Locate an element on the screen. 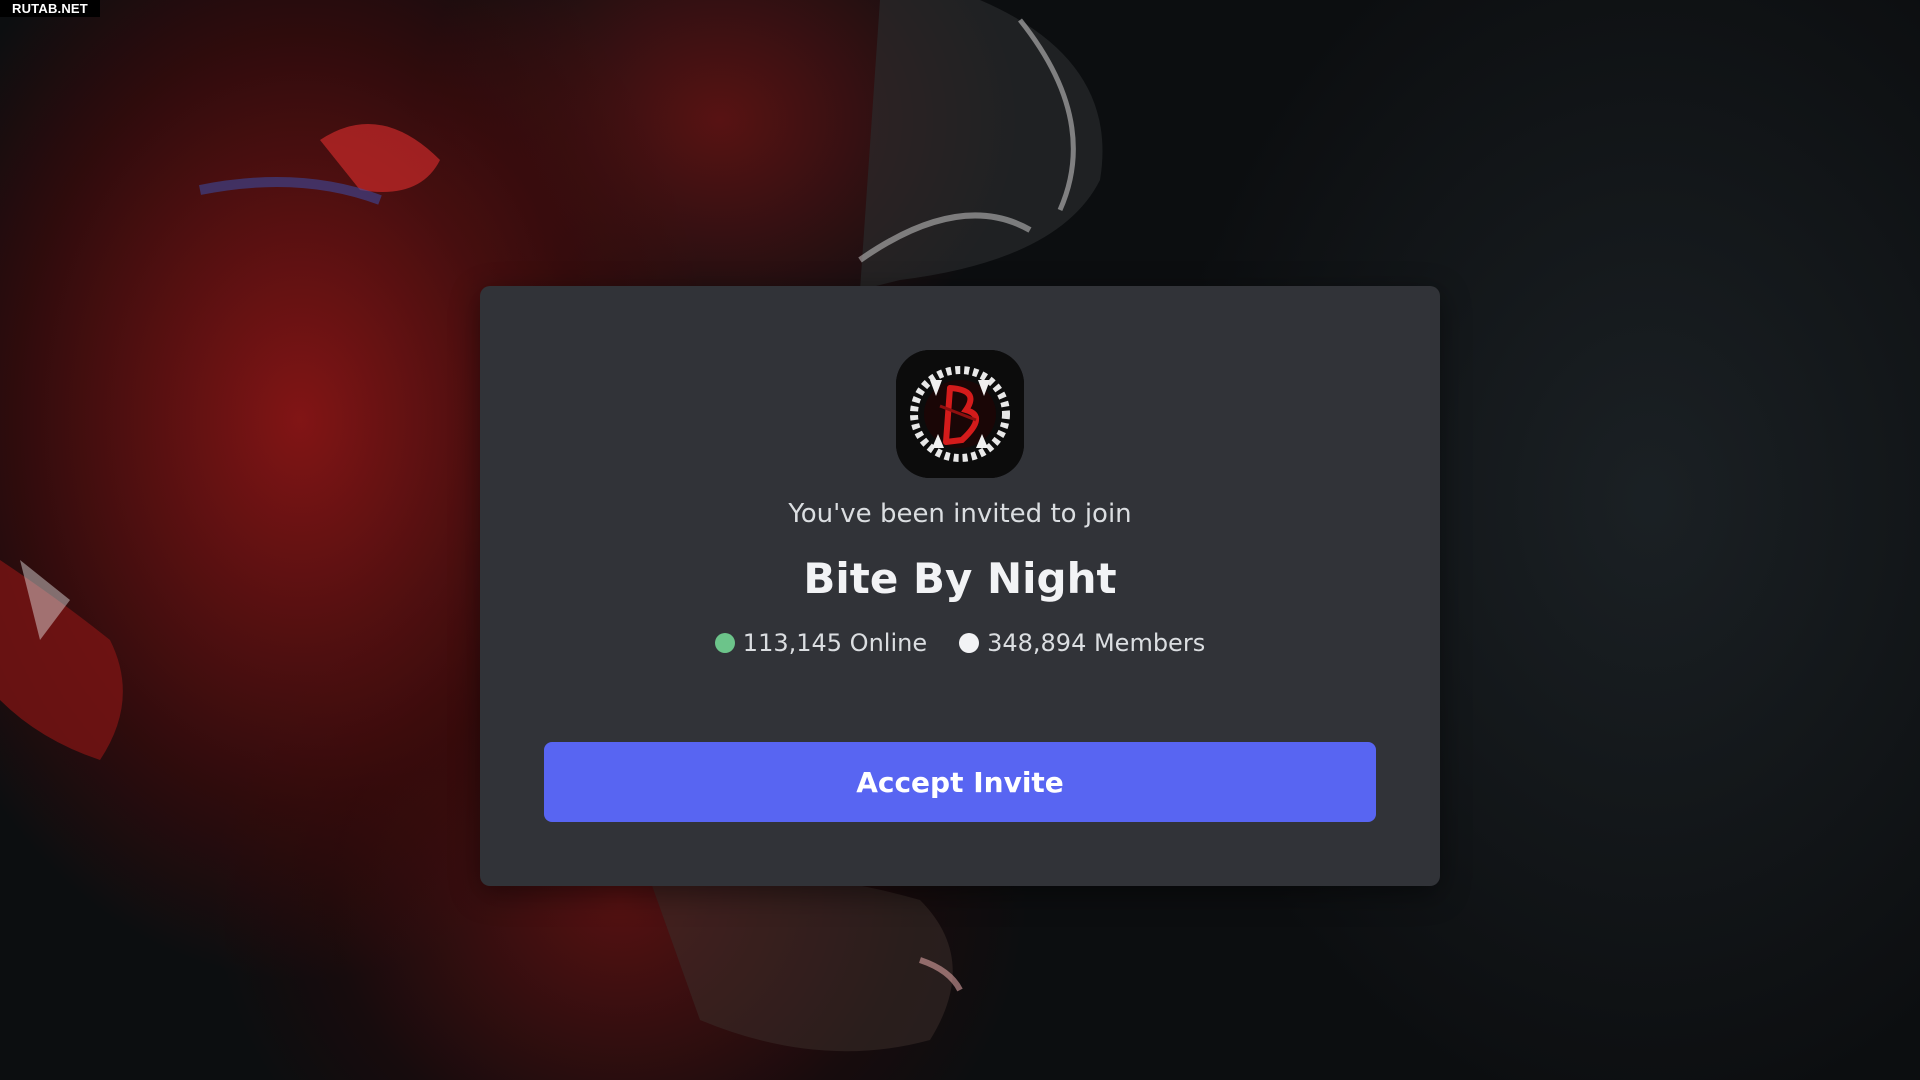  online-stat: 113,145 Online is located at coordinates (821, 643).